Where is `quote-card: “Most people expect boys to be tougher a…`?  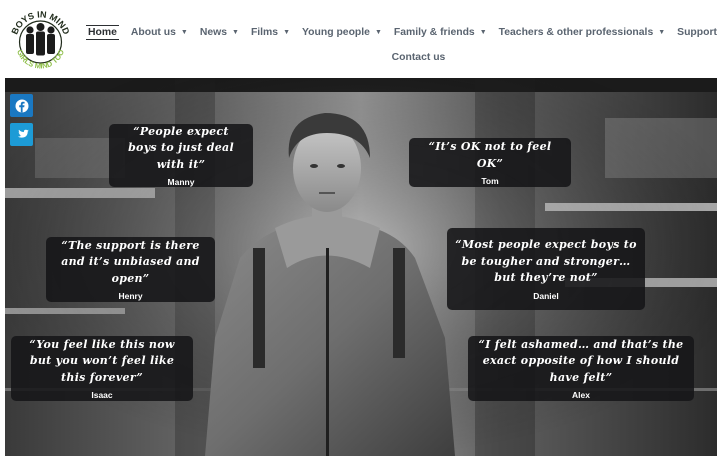 quote-card: “Most people expect boys to be tougher a… is located at coordinates (546, 269).